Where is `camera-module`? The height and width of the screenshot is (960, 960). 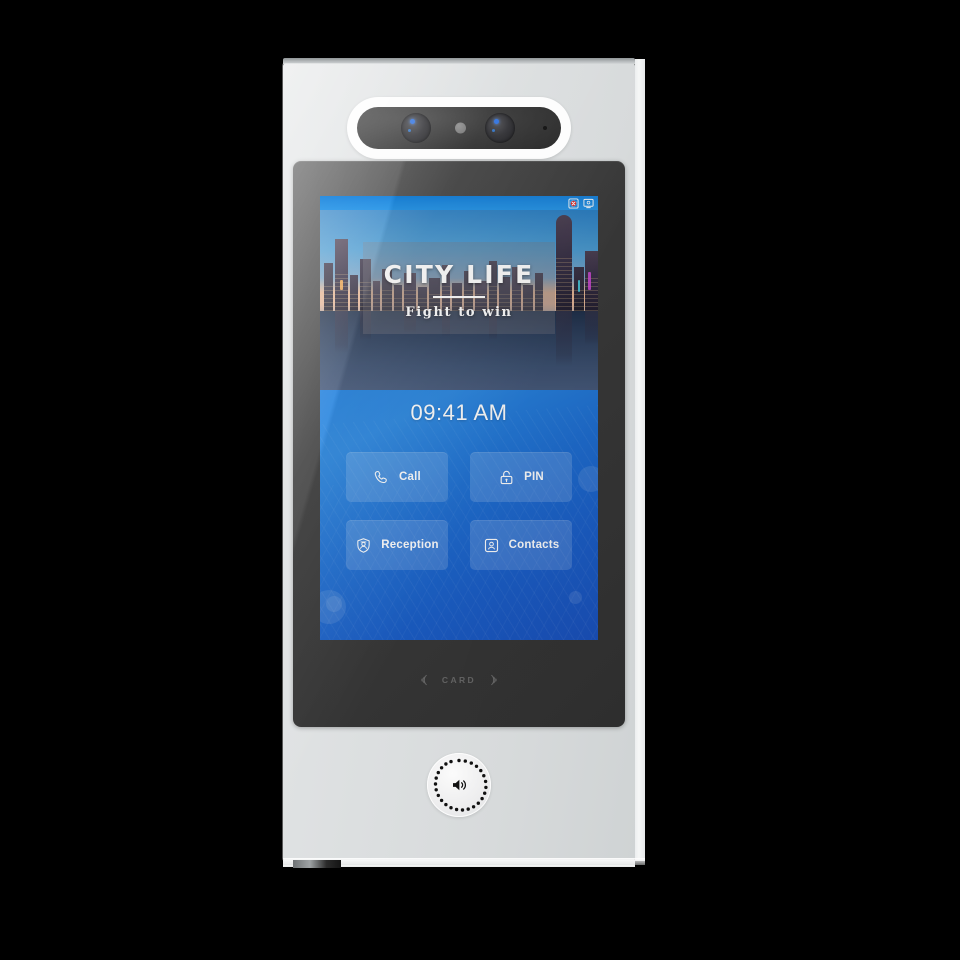 camera-module is located at coordinates (459, 128).